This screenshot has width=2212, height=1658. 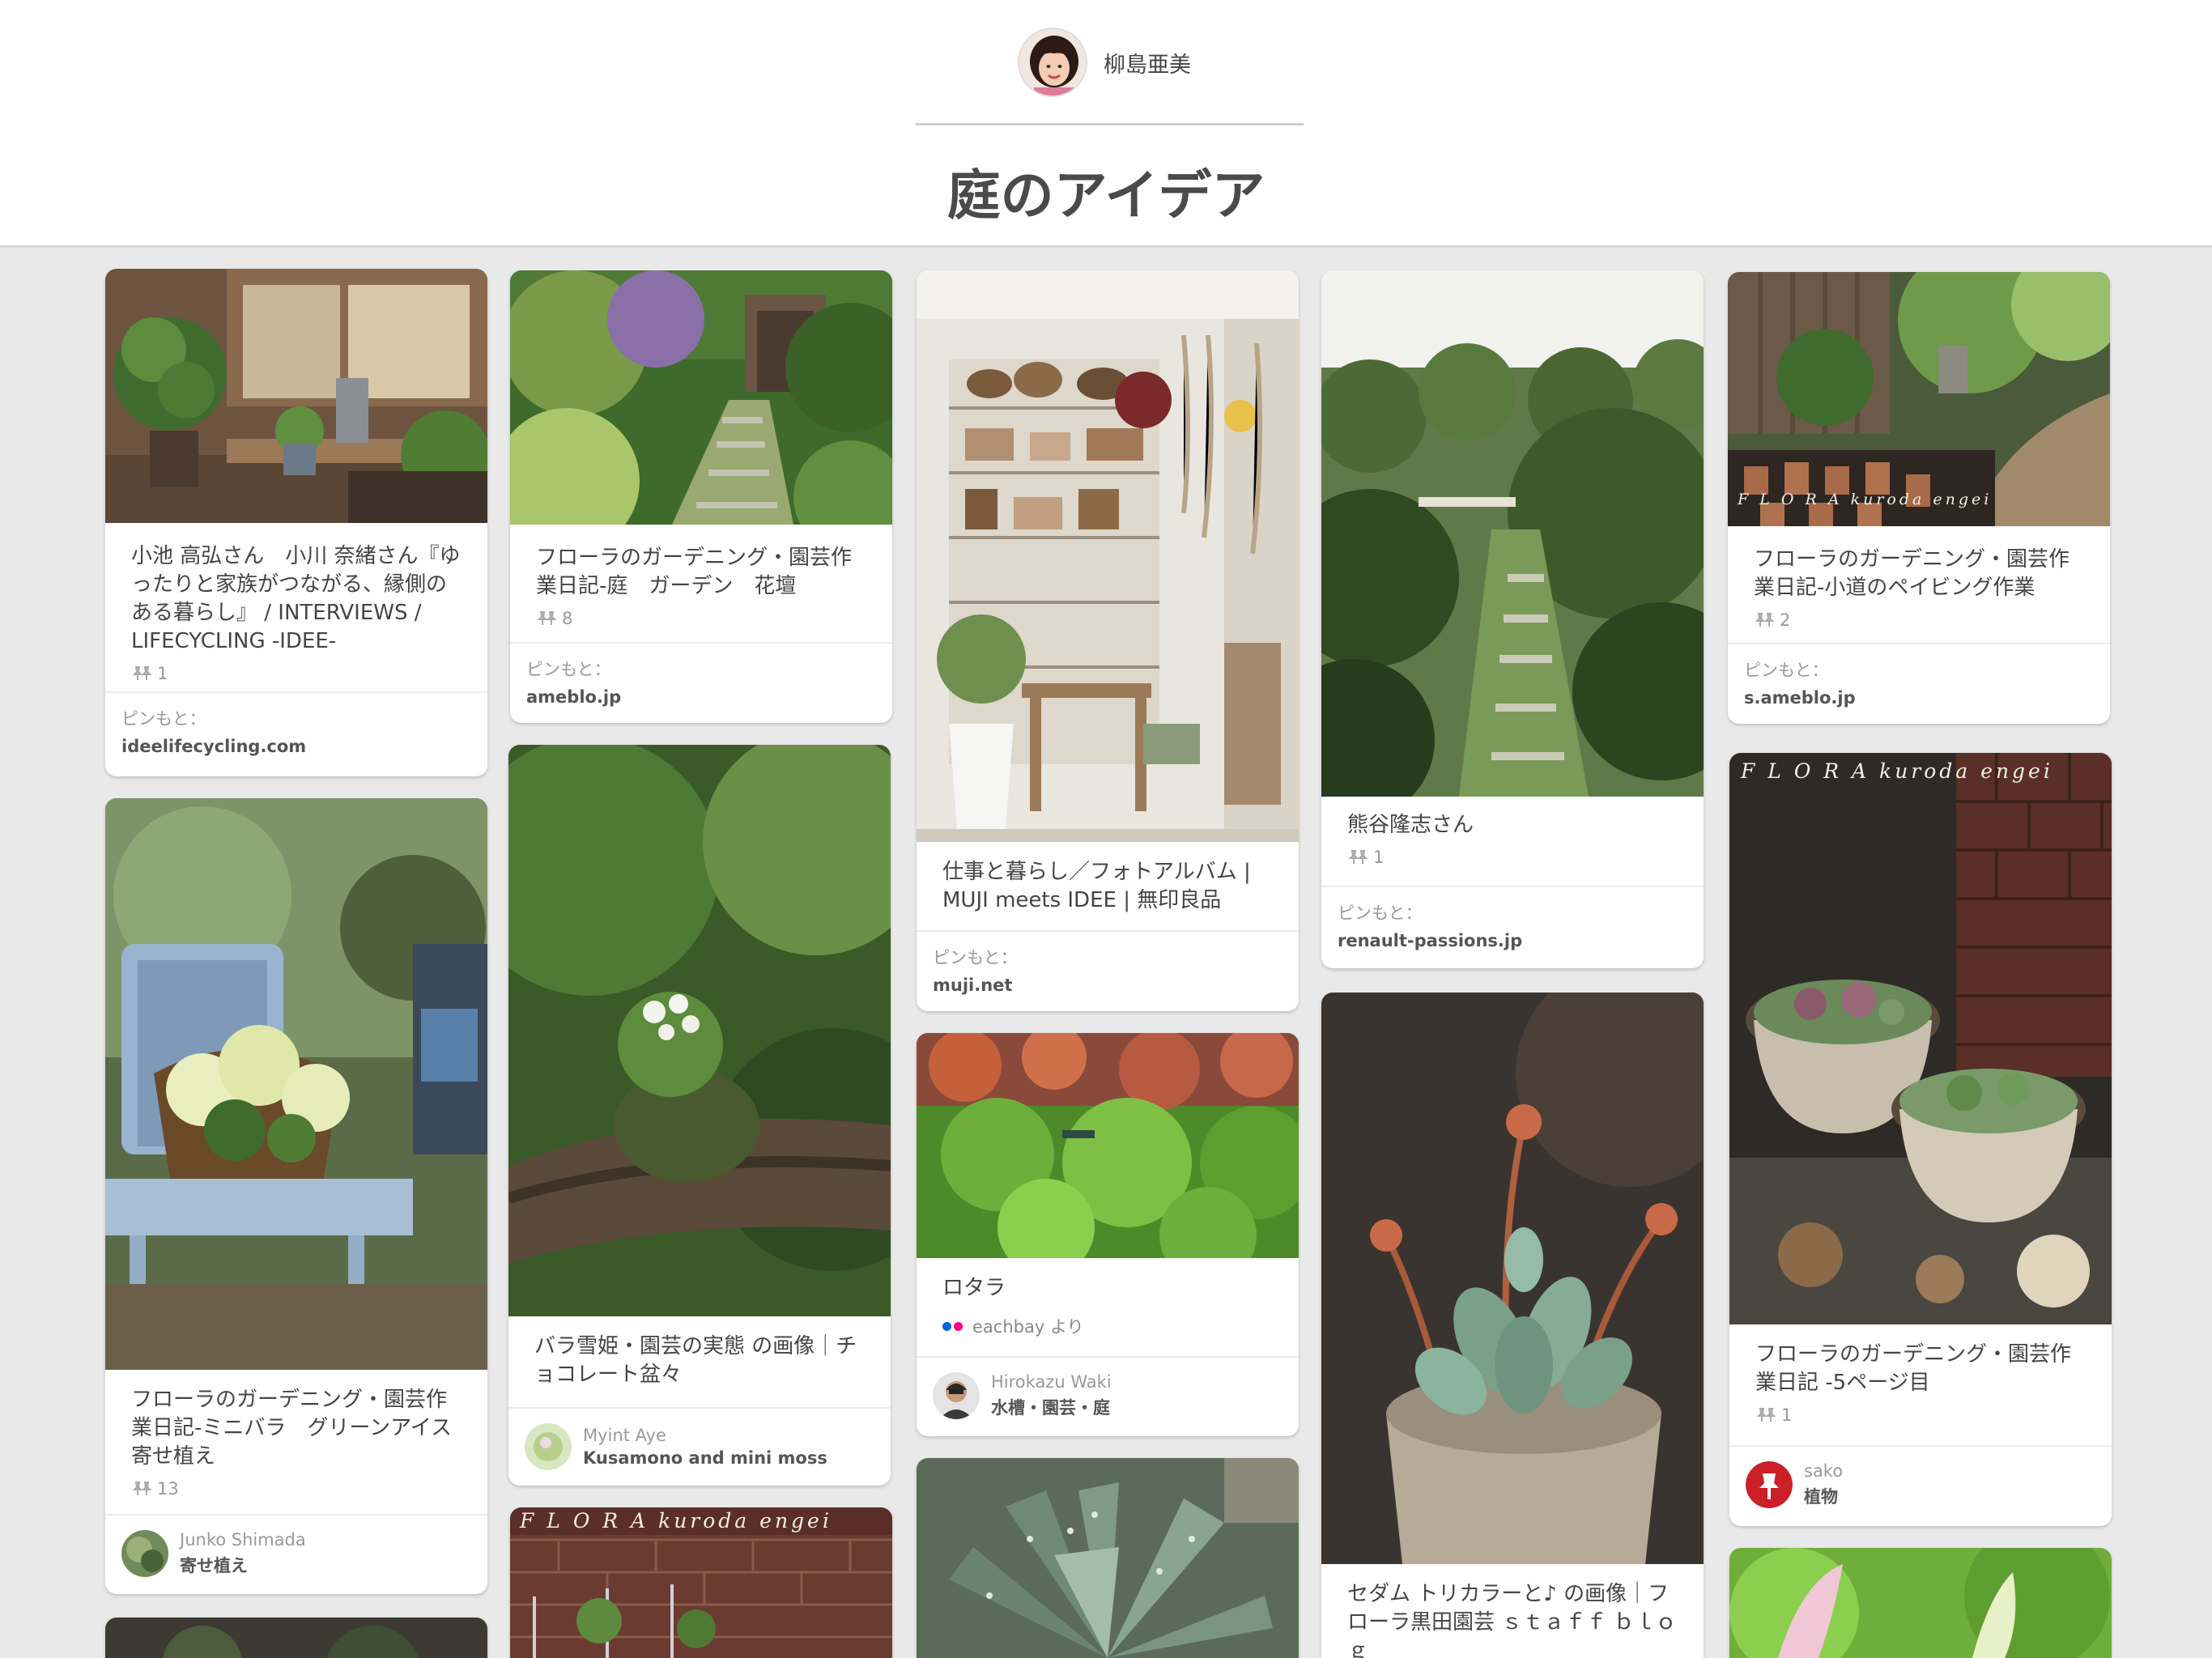 What do you see at coordinates (1512, 1620) in the screenshot?
I see `pin-description: セダム トリカラーと♪ の画像｜フローラ黒田園芸 ｓｔａｆｆ ｂｌｏｇ` at bounding box center [1512, 1620].